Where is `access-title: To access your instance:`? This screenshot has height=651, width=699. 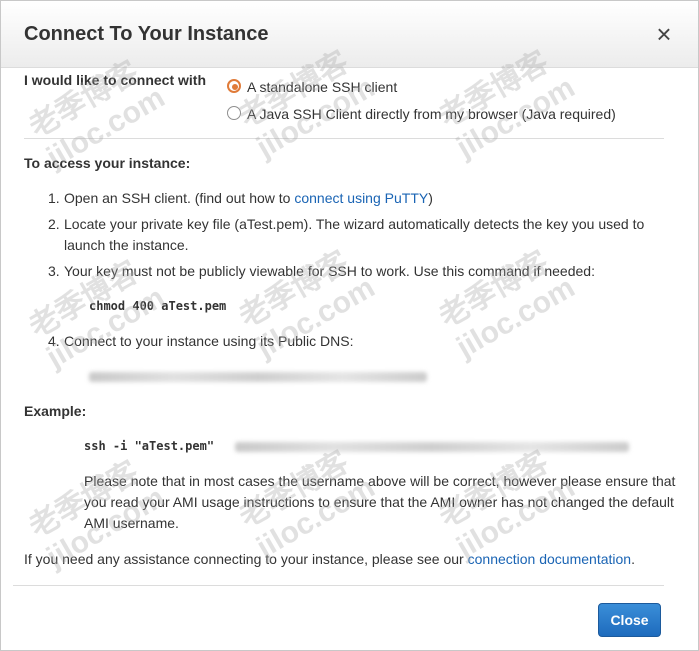
access-title: To access your instance: is located at coordinates (107, 163).